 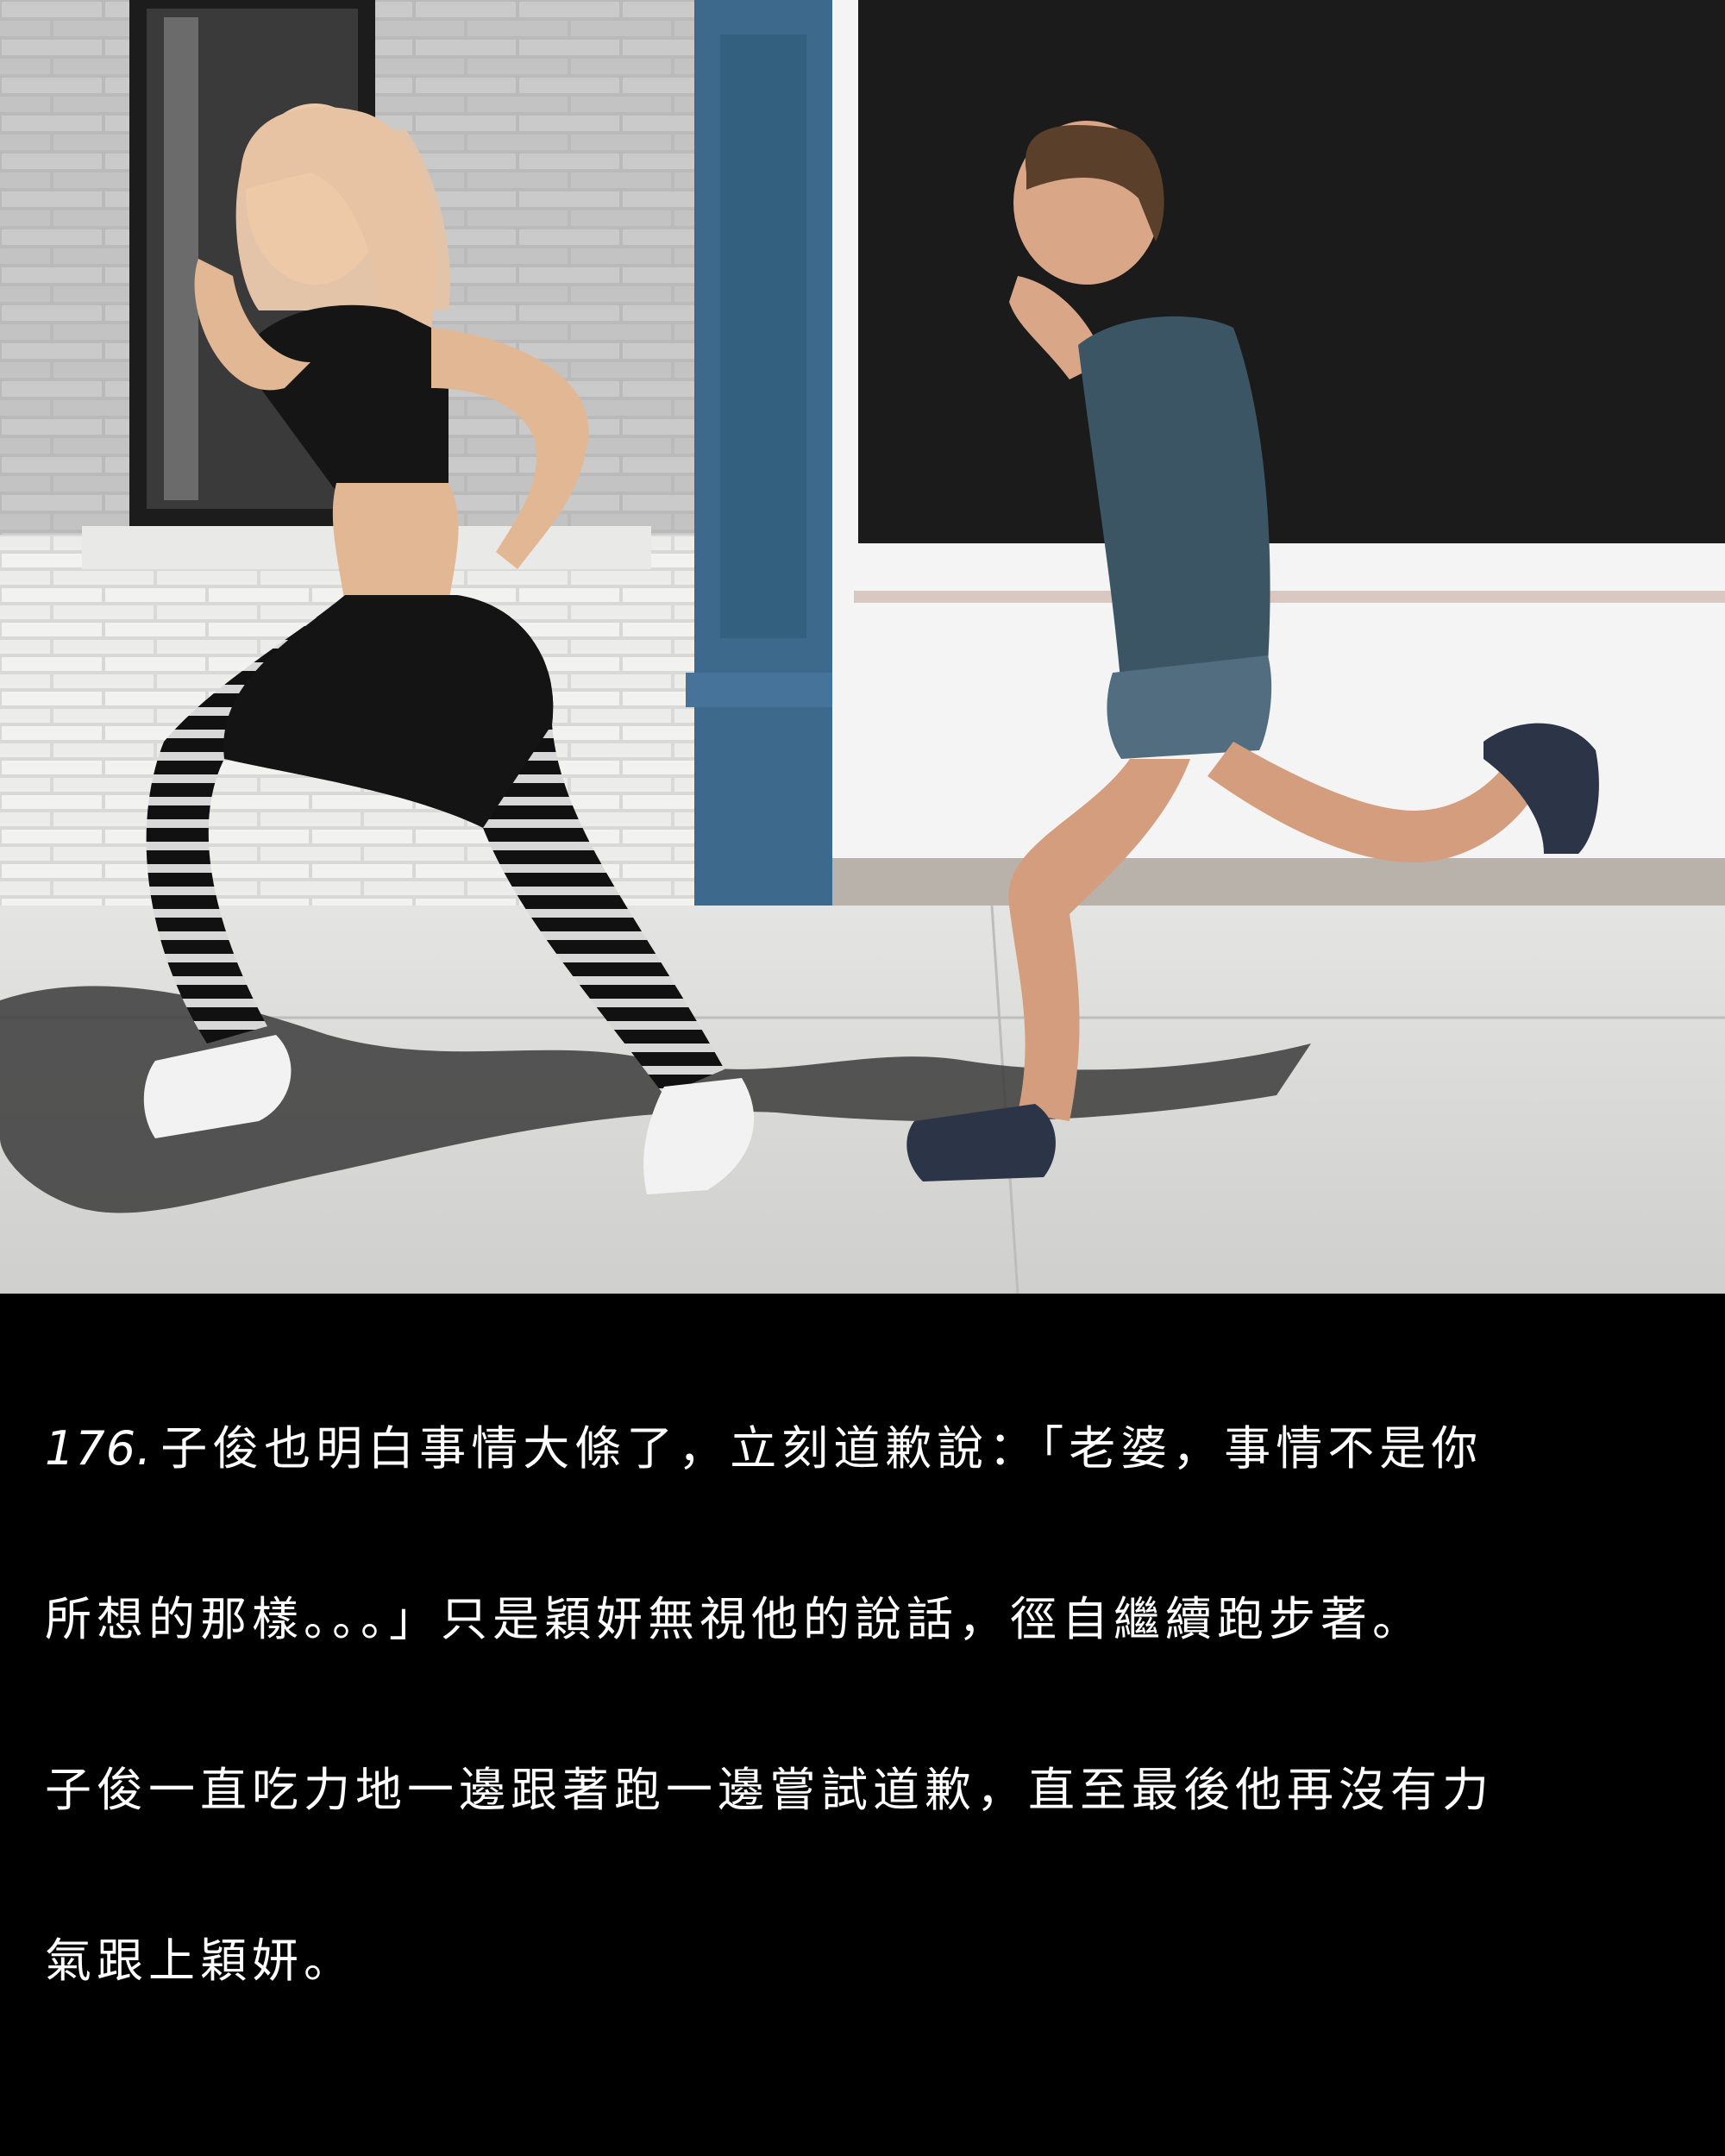 What do you see at coordinates (99, 1448) in the screenshot?
I see `panel-number: 176.` at bounding box center [99, 1448].